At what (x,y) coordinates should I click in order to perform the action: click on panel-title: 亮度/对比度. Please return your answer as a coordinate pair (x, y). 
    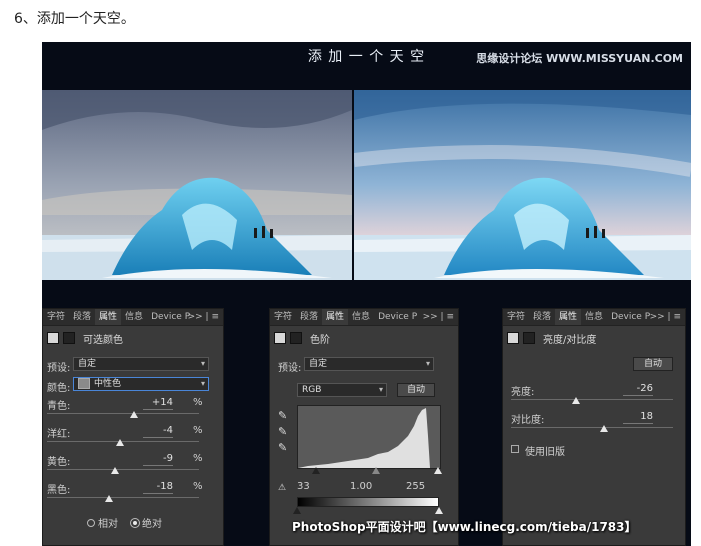
    Looking at the image, I should click on (570, 340).